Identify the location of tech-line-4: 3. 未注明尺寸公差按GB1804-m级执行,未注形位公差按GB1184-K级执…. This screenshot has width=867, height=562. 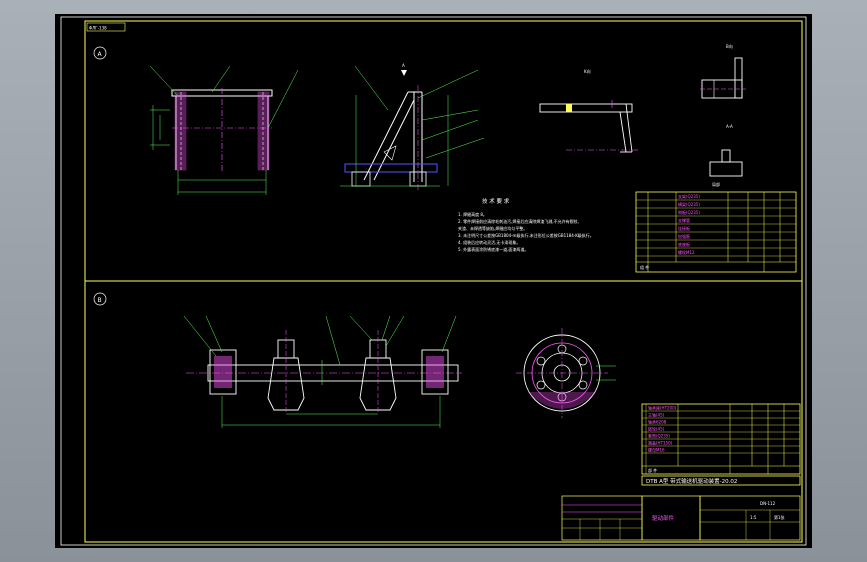
(526, 235).